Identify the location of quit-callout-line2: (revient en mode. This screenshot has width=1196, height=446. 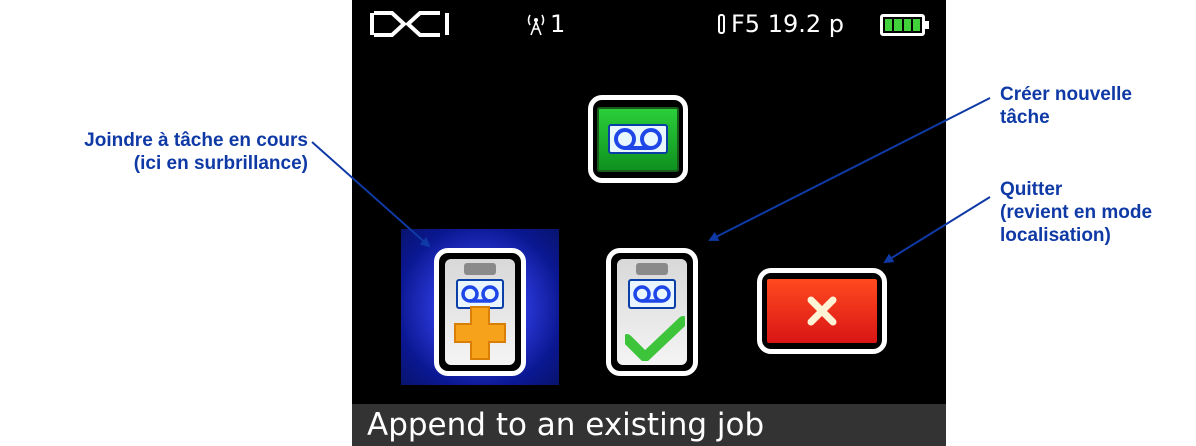
(1076, 212).